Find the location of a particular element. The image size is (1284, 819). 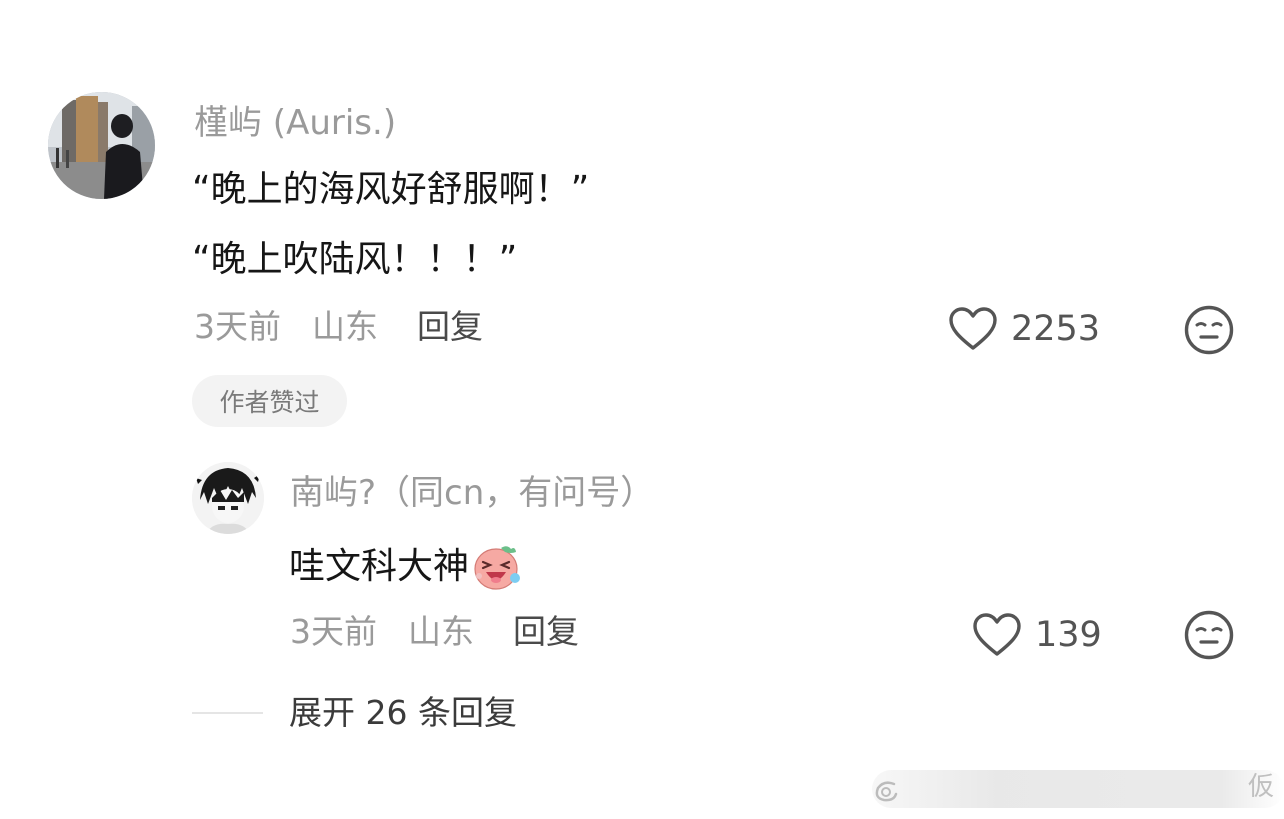

watermark-text: 仮 is located at coordinates (1261, 787).